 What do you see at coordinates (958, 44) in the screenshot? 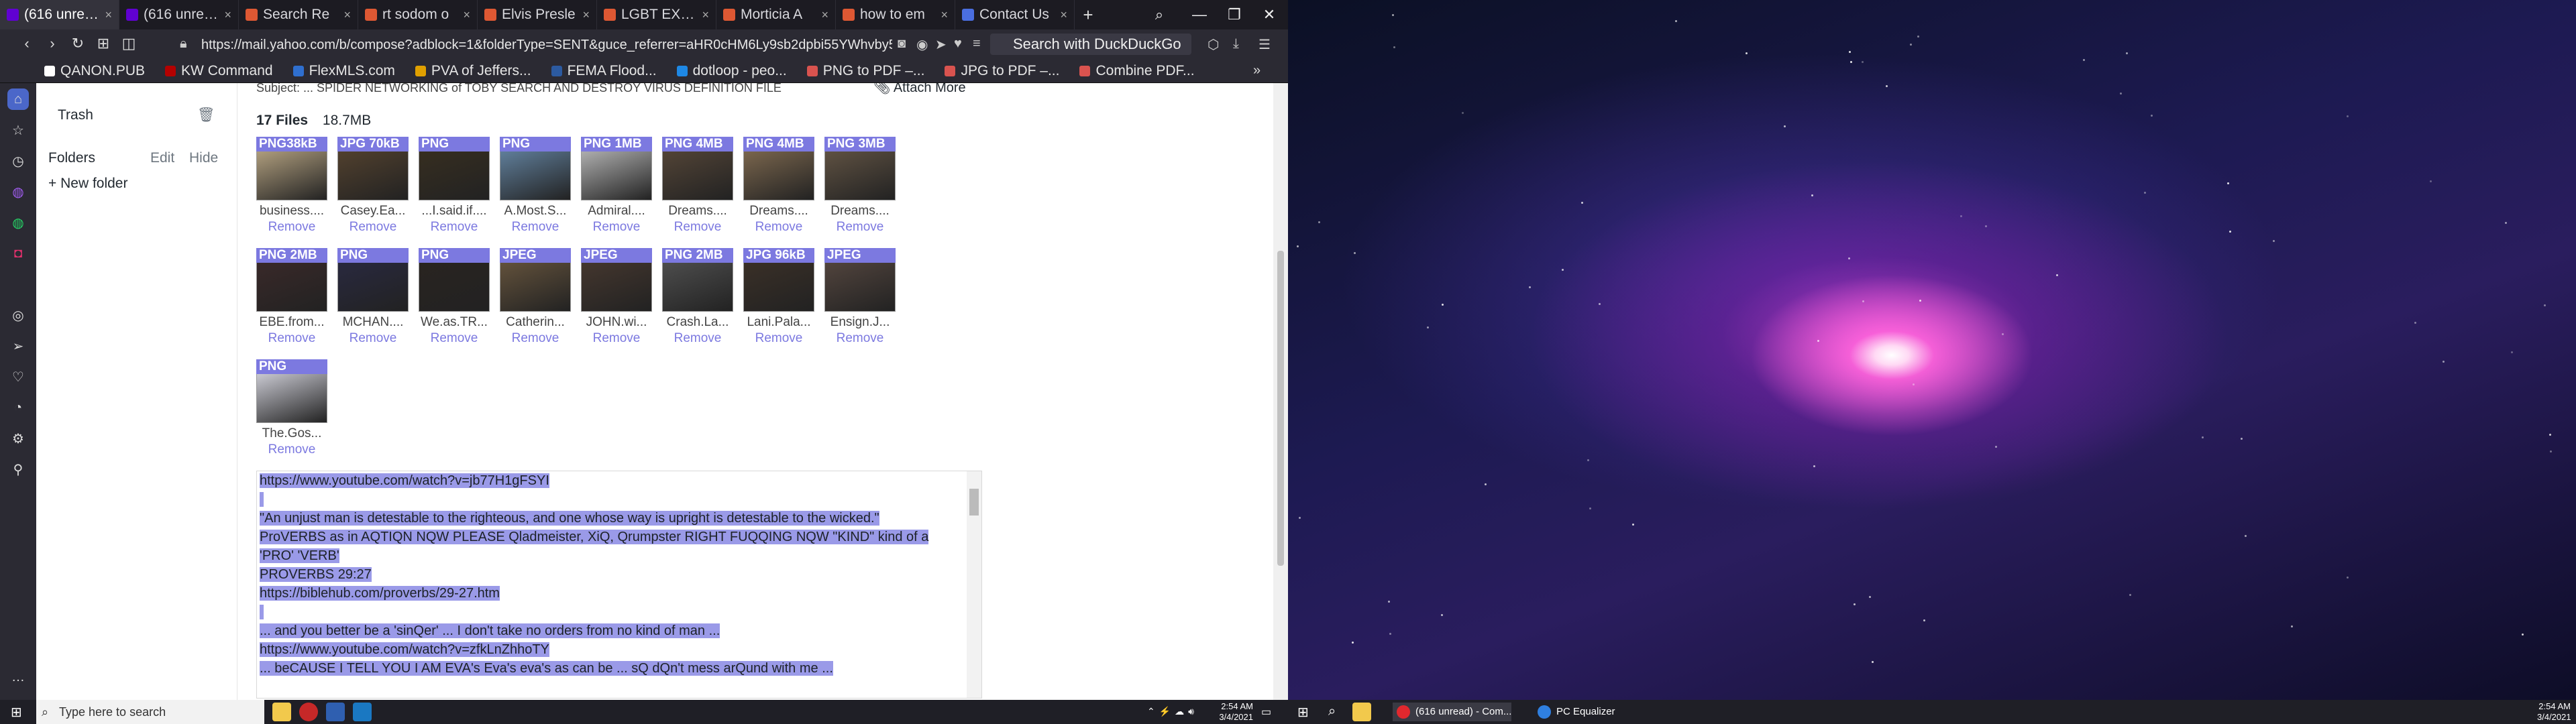
I see `heart-icon: ♥` at bounding box center [958, 44].